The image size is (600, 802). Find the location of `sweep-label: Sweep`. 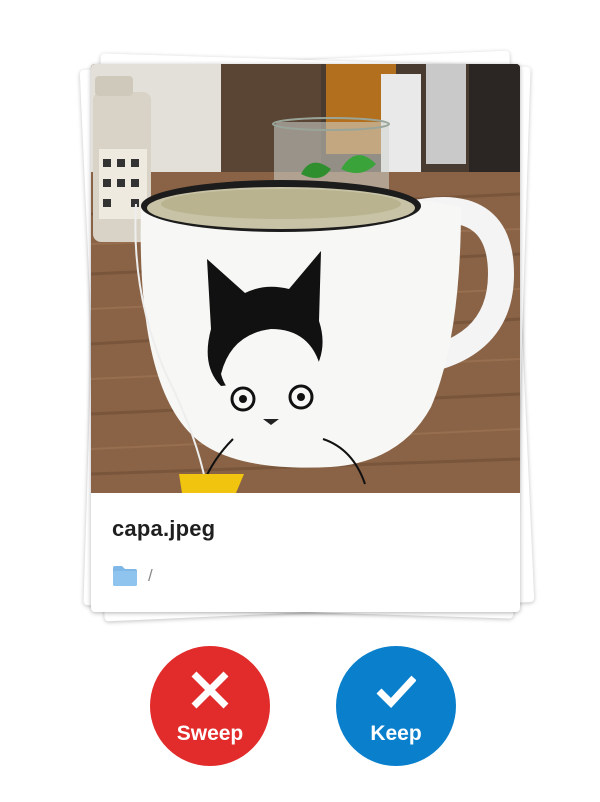

sweep-label: Sweep is located at coordinates (210, 733).